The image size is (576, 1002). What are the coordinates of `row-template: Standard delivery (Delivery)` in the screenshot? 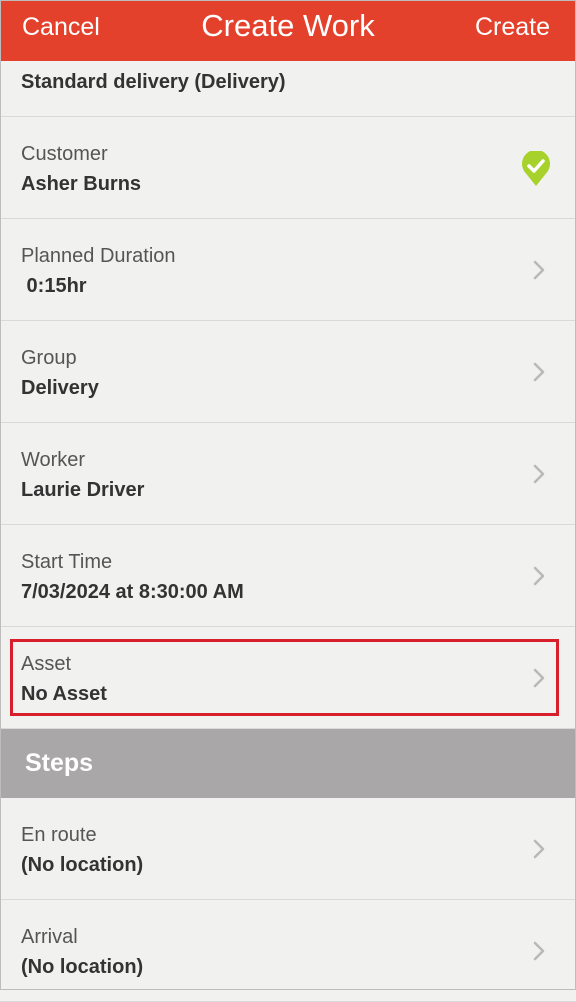 It's located at (288, 89).